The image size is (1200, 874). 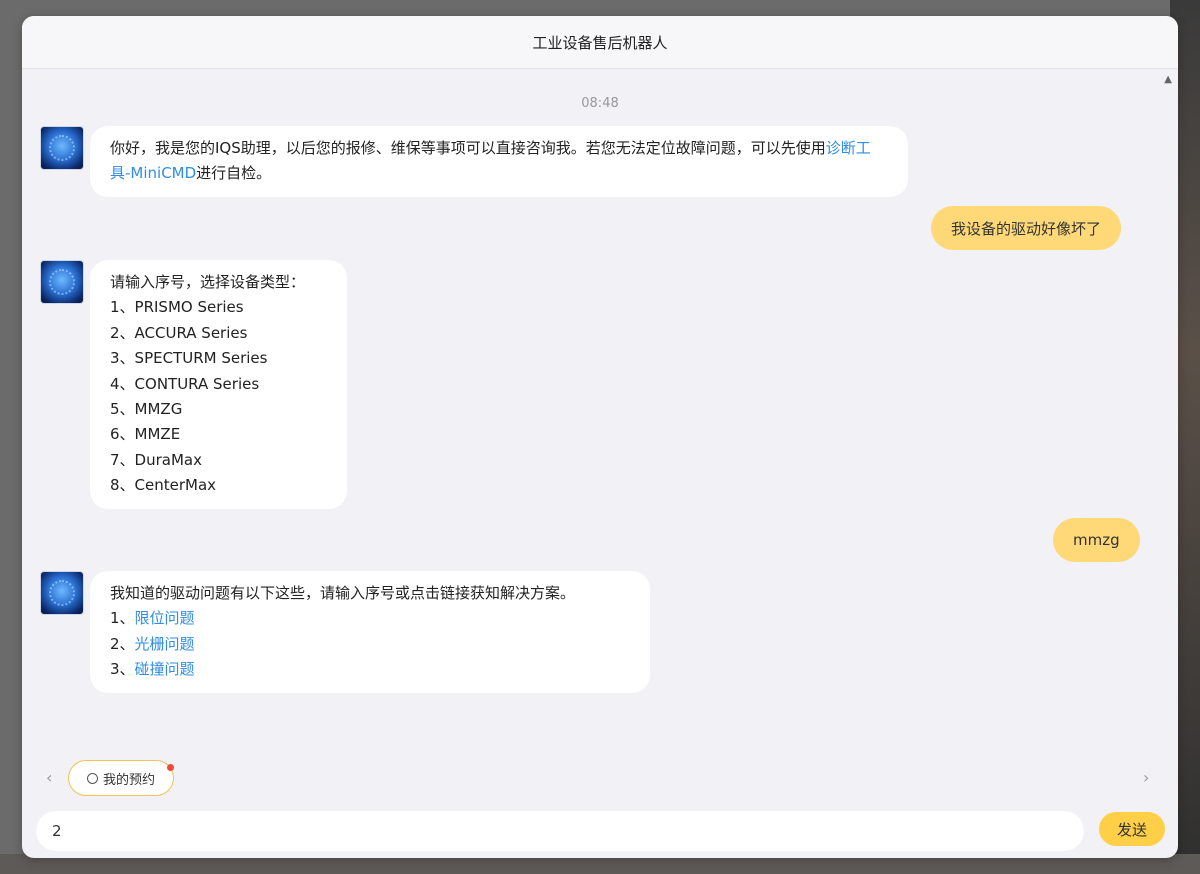 I want to click on issue-link-collision: 碰撞问题, so click(x=165, y=669).